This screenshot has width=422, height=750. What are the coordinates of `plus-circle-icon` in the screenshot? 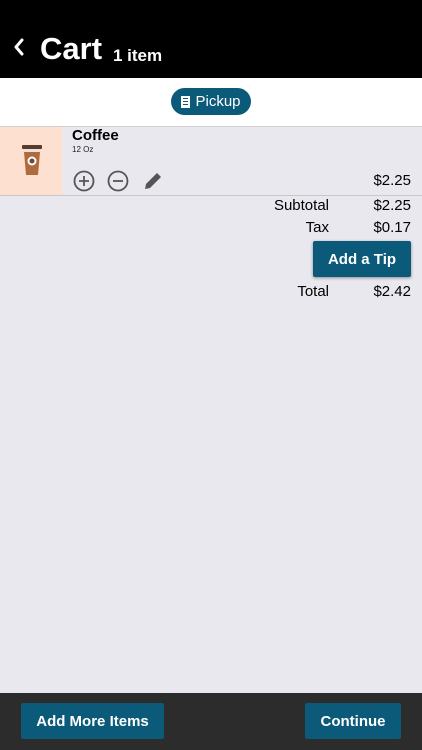 It's located at (84, 181).